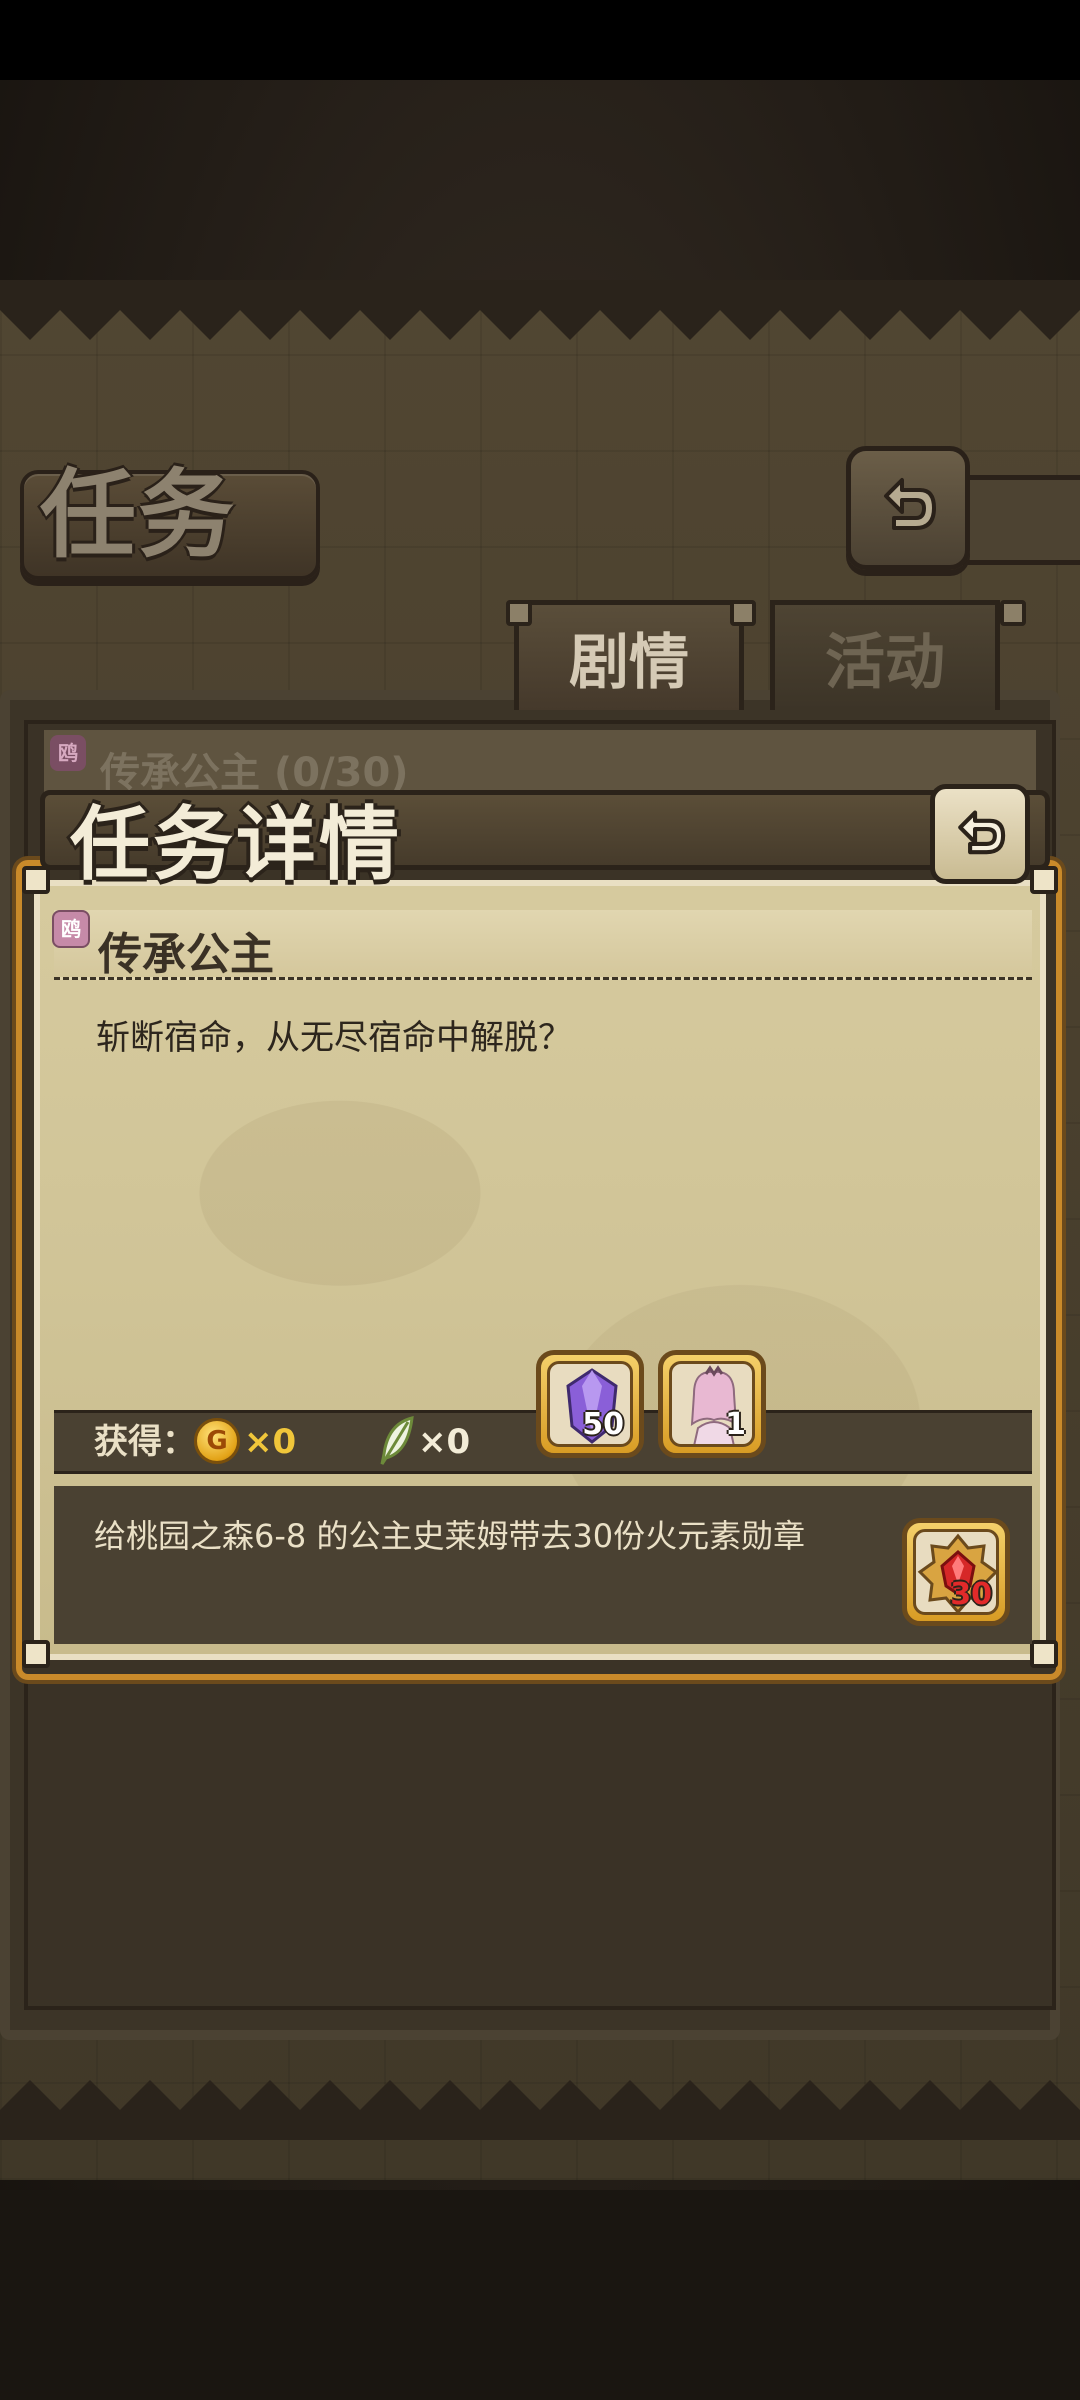 This screenshot has width=1080, height=2400. Describe the element at coordinates (217, 1441) in the screenshot. I see `gold-coin-icon: G` at that location.